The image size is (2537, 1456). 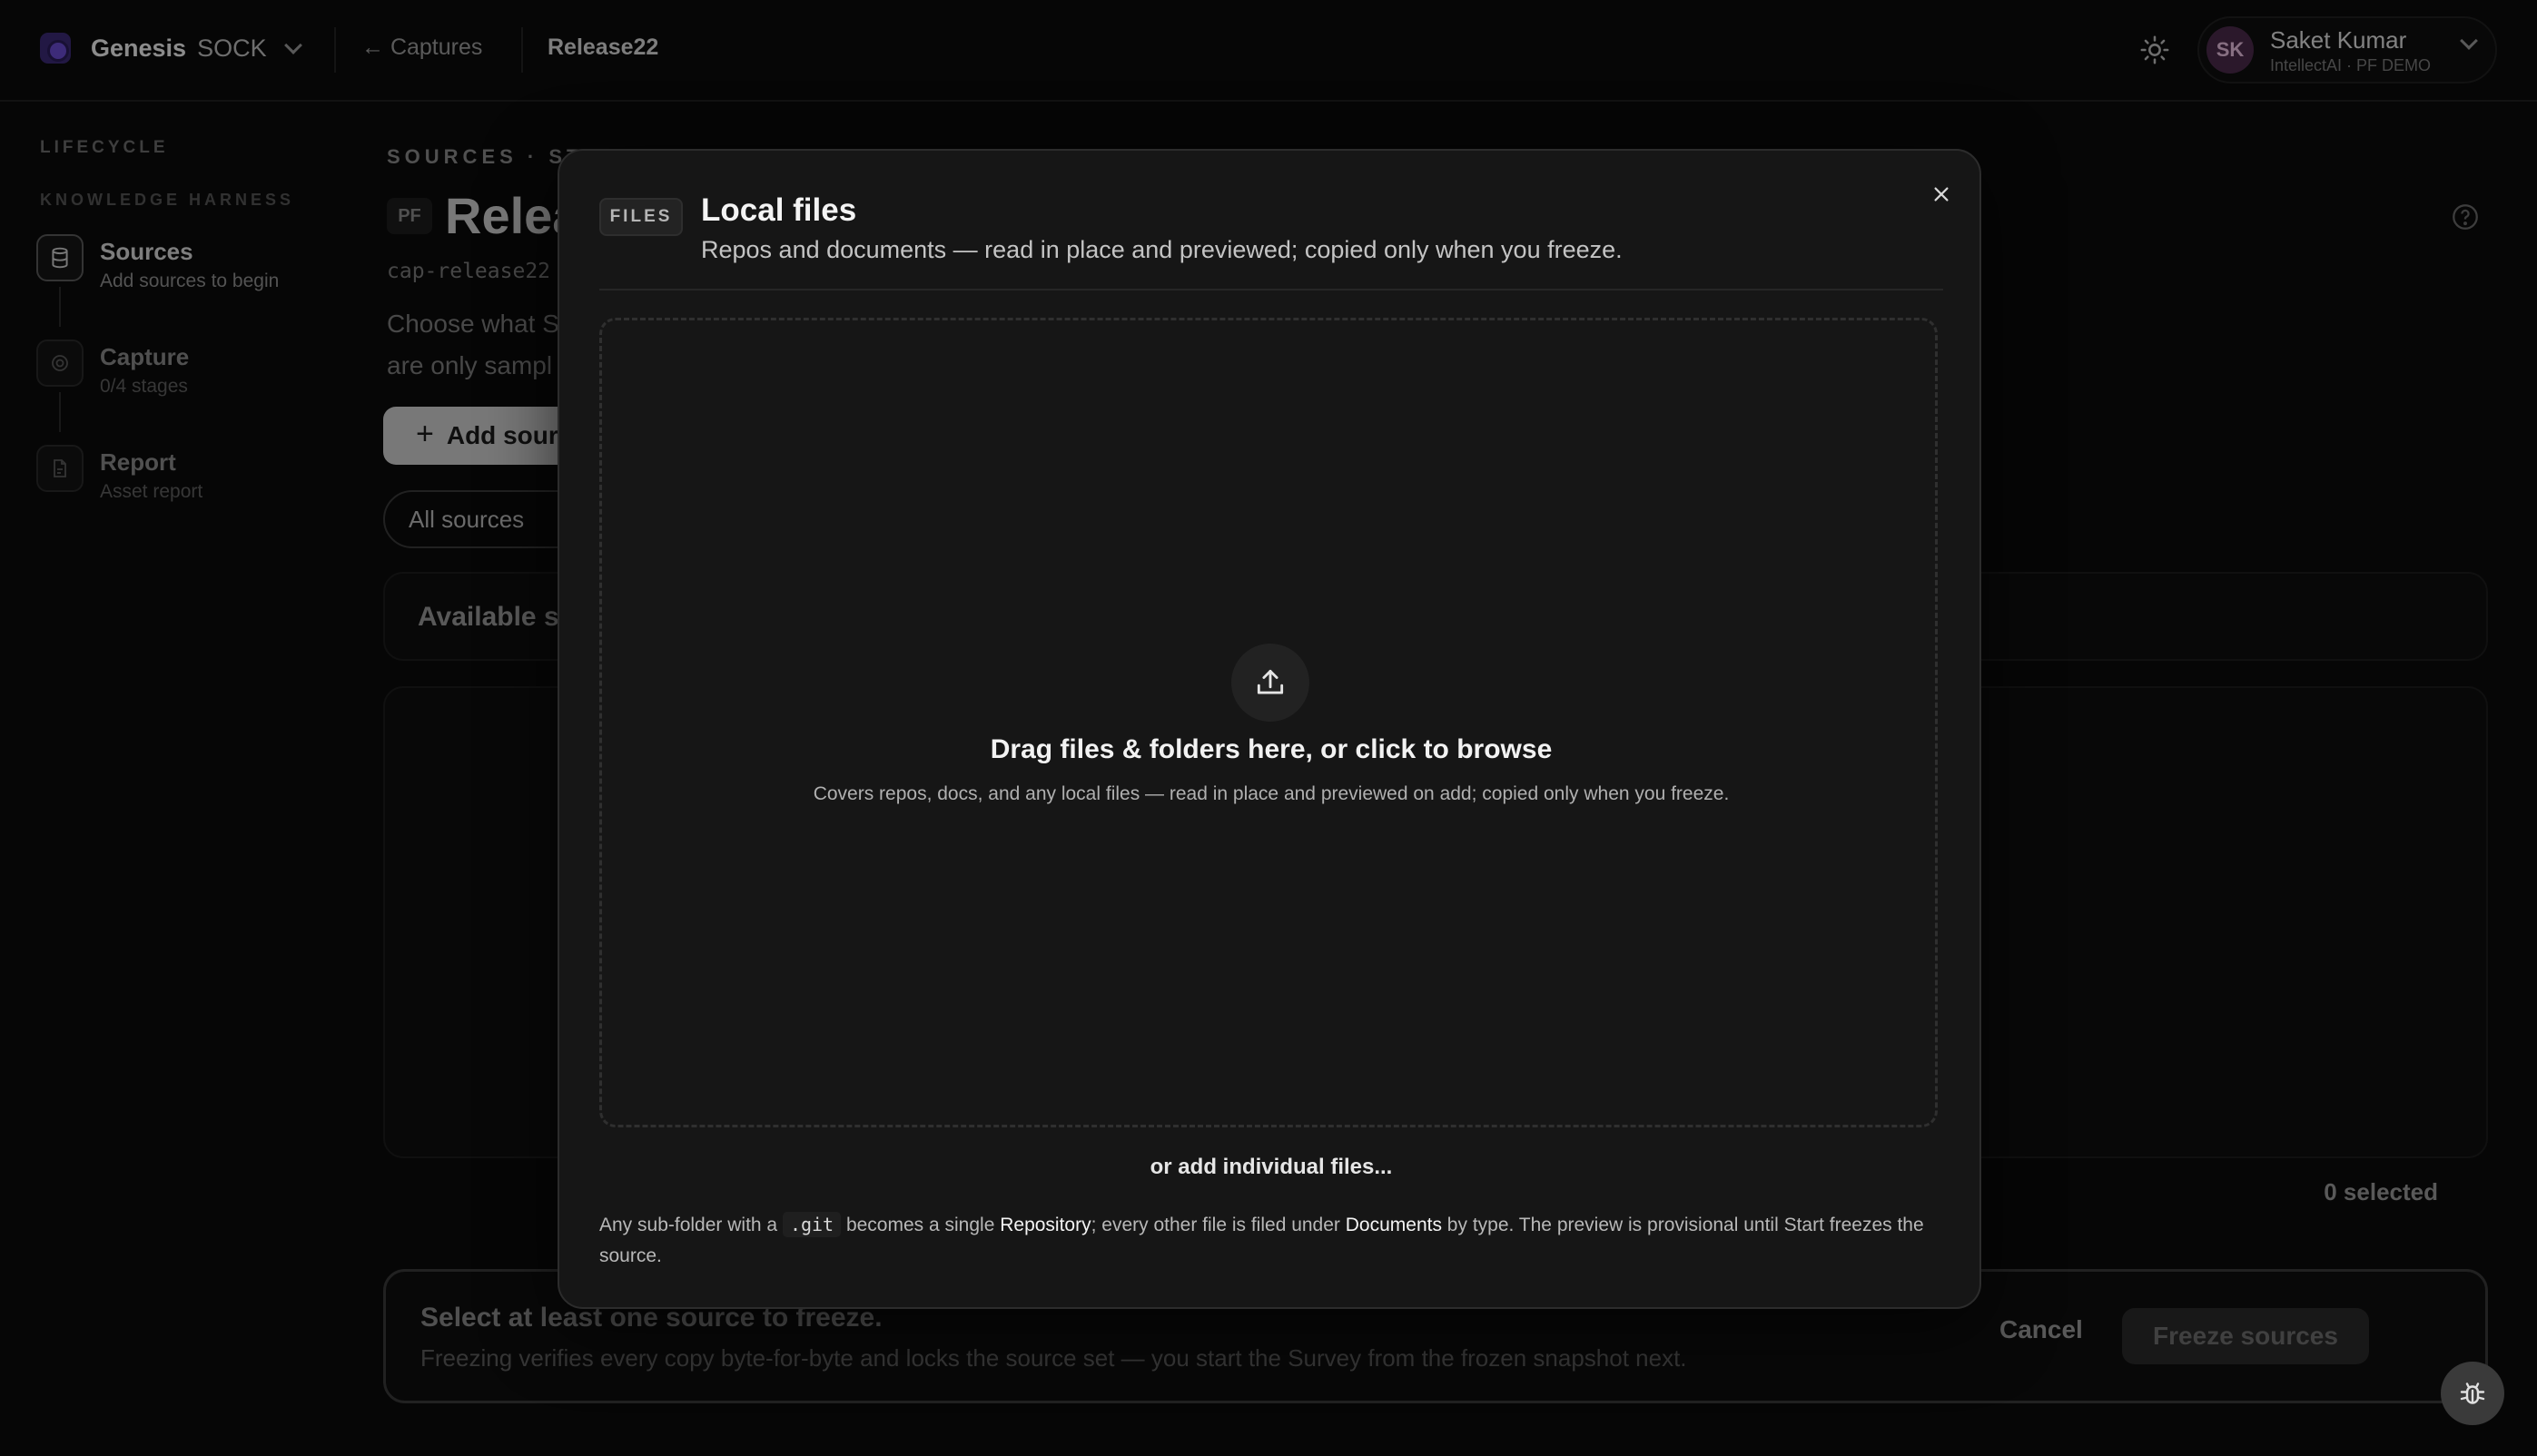 What do you see at coordinates (921, 1225) in the screenshot?
I see `note-text: becomes a single` at bounding box center [921, 1225].